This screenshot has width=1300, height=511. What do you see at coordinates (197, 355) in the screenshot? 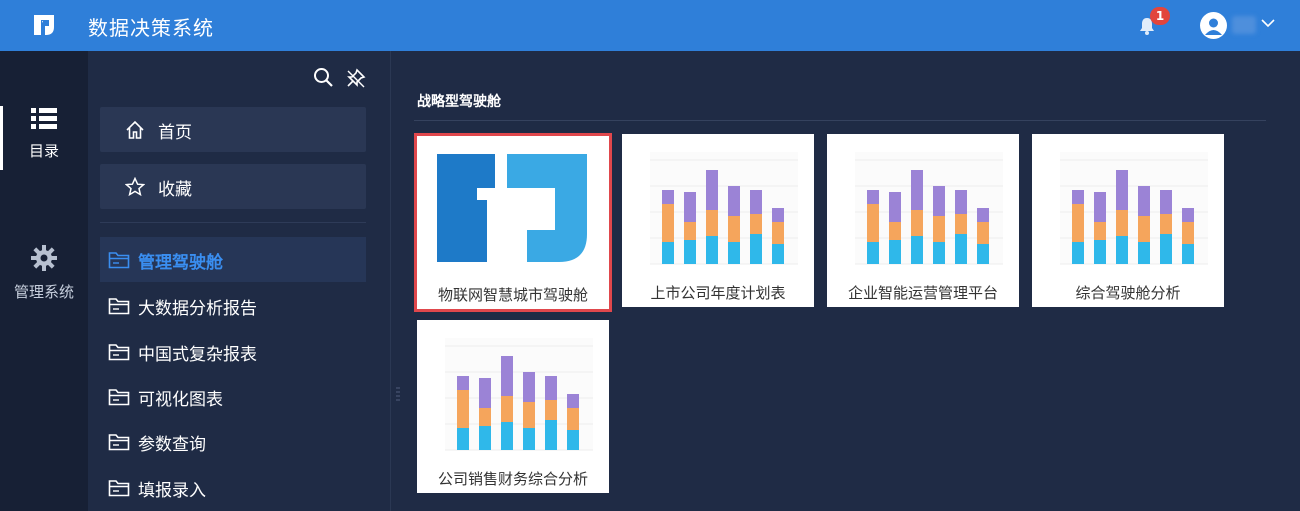
I see `folder-label: 中国式复杂报表` at bounding box center [197, 355].